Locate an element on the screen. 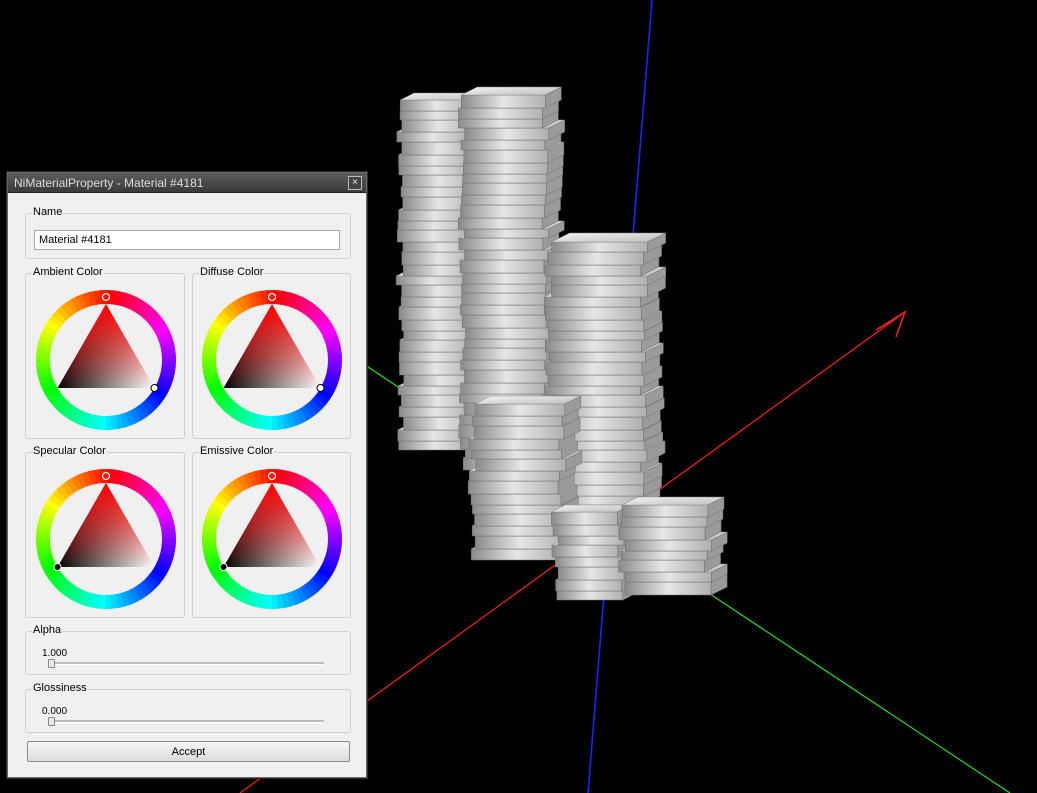  alpha-value: 1.000 is located at coordinates (55, 653).